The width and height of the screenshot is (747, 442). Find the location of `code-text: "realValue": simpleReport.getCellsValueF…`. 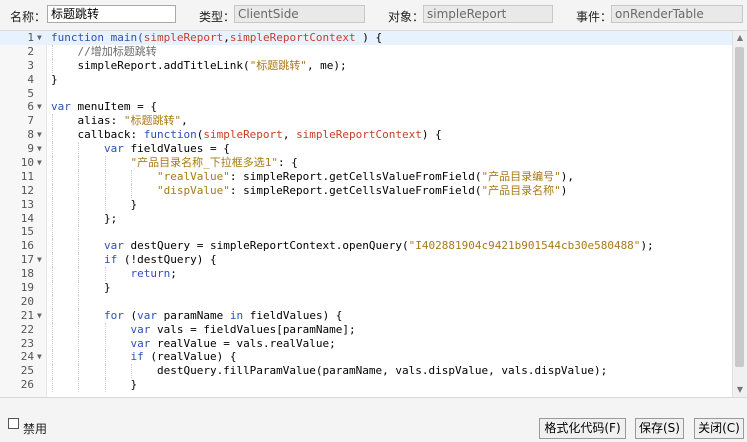

code-text: "realValue": simpleReport.getCellsValueF… is located at coordinates (312, 177).